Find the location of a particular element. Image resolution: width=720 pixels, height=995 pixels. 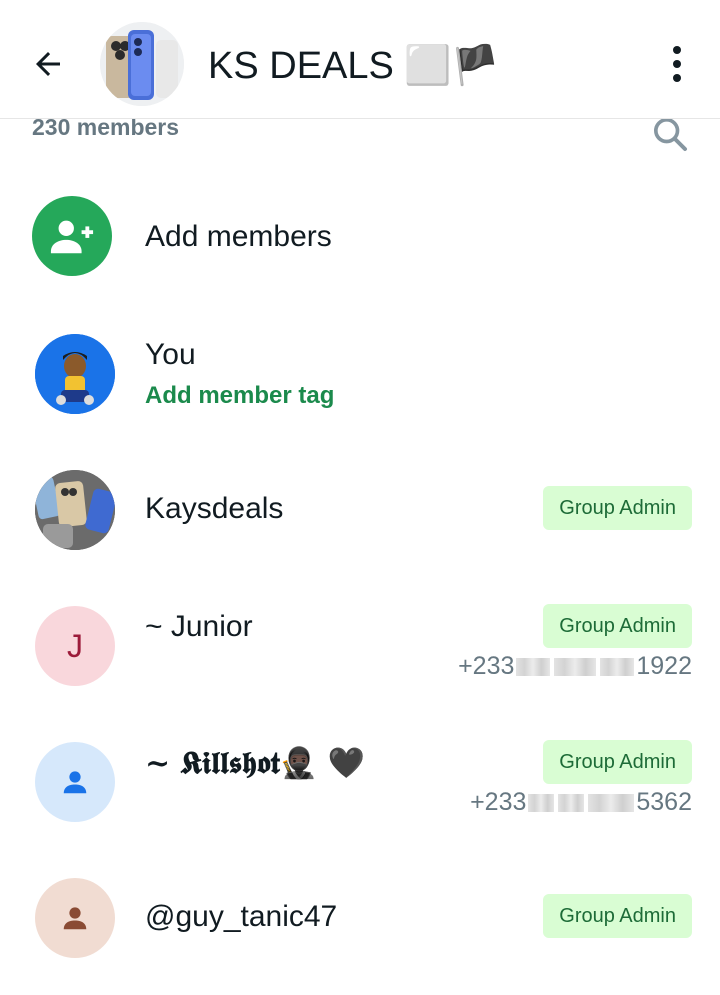

group-avatar is located at coordinates (142, 64).